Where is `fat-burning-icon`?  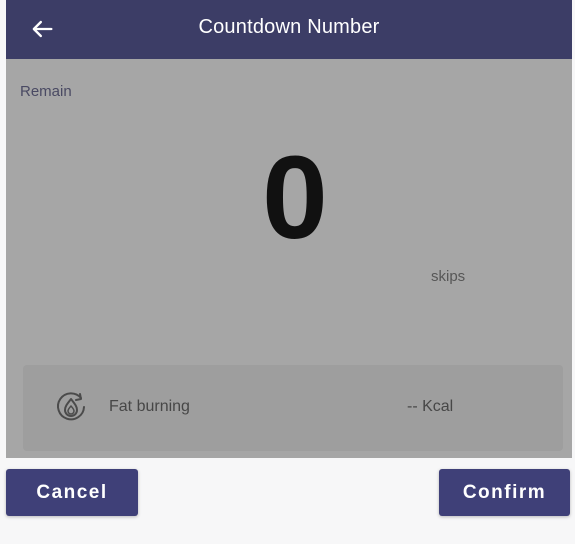 fat-burning-icon is located at coordinates (71, 406).